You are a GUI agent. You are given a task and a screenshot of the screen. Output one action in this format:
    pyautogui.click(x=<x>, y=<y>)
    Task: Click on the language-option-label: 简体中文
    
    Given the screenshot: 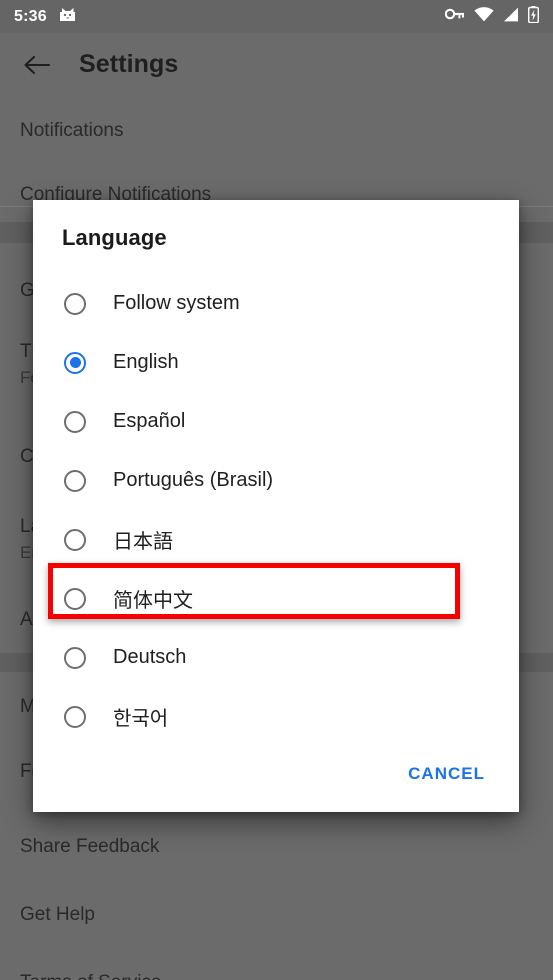 What is the action you would take?
    pyautogui.click(x=153, y=600)
    